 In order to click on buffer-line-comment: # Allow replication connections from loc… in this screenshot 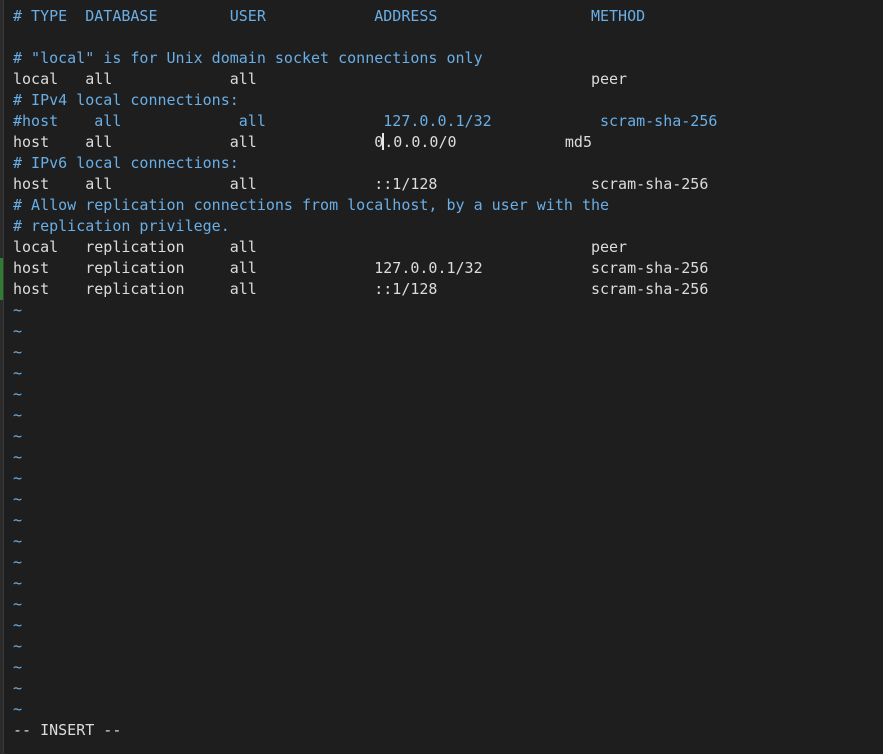, I will do `click(311, 205)`.